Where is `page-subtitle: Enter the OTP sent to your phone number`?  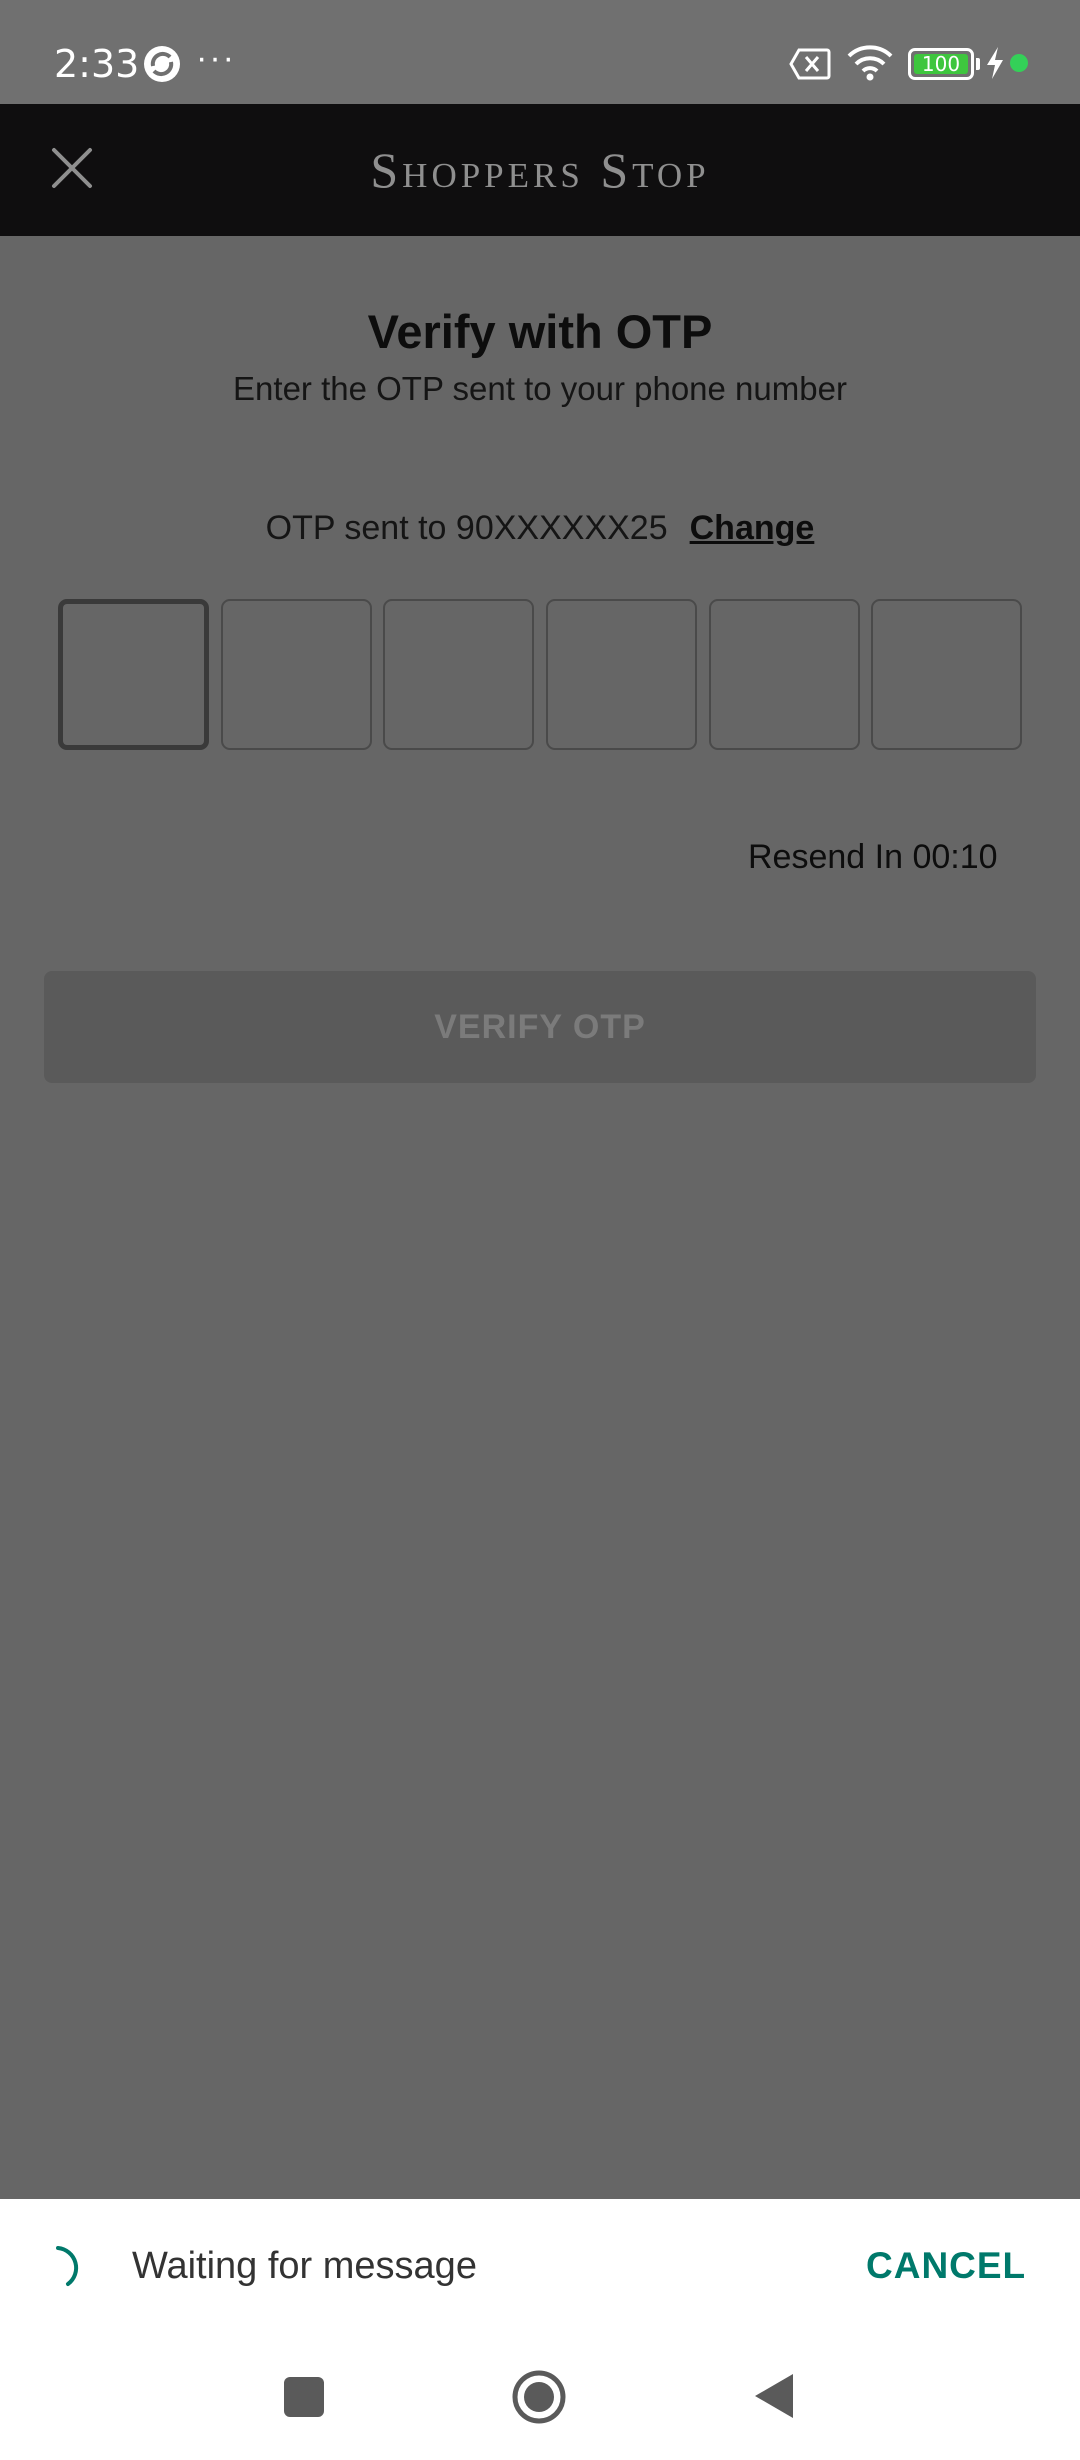 page-subtitle: Enter the OTP sent to your phone number is located at coordinates (540, 388).